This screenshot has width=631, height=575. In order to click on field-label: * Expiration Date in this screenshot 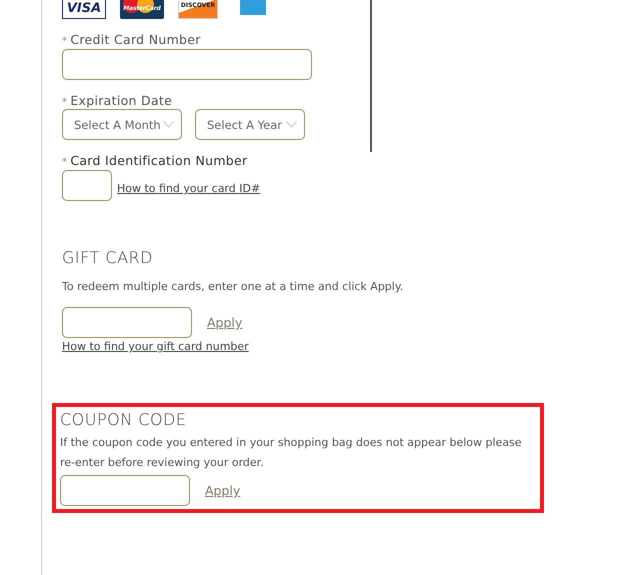, I will do `click(118, 100)`.